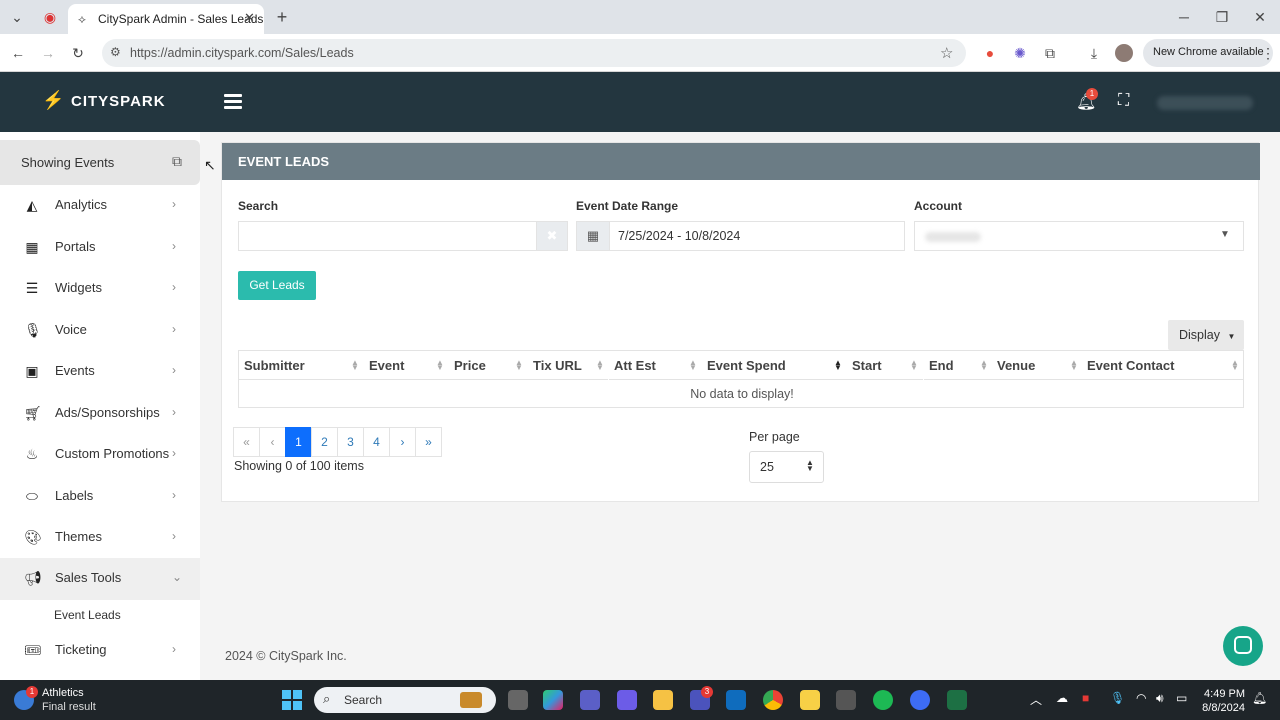 The height and width of the screenshot is (720, 1280). Describe the element at coordinates (1036, 699) in the screenshot. I see `tray-chevron-icon: ︿` at that location.